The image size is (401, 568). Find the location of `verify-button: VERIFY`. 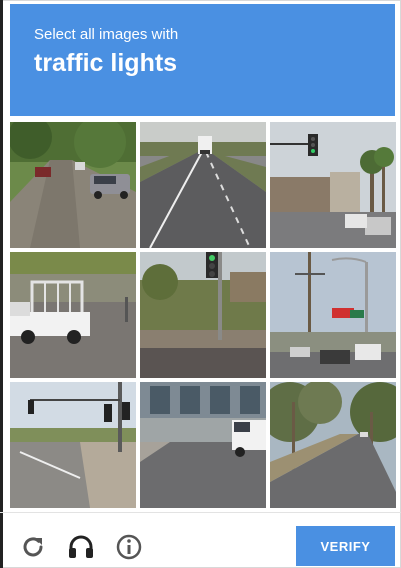

verify-button: VERIFY is located at coordinates (345, 546).